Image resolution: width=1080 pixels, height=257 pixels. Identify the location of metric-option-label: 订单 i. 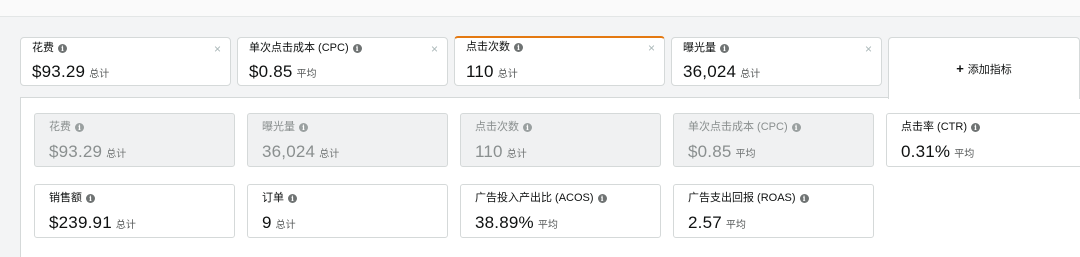
(279, 198).